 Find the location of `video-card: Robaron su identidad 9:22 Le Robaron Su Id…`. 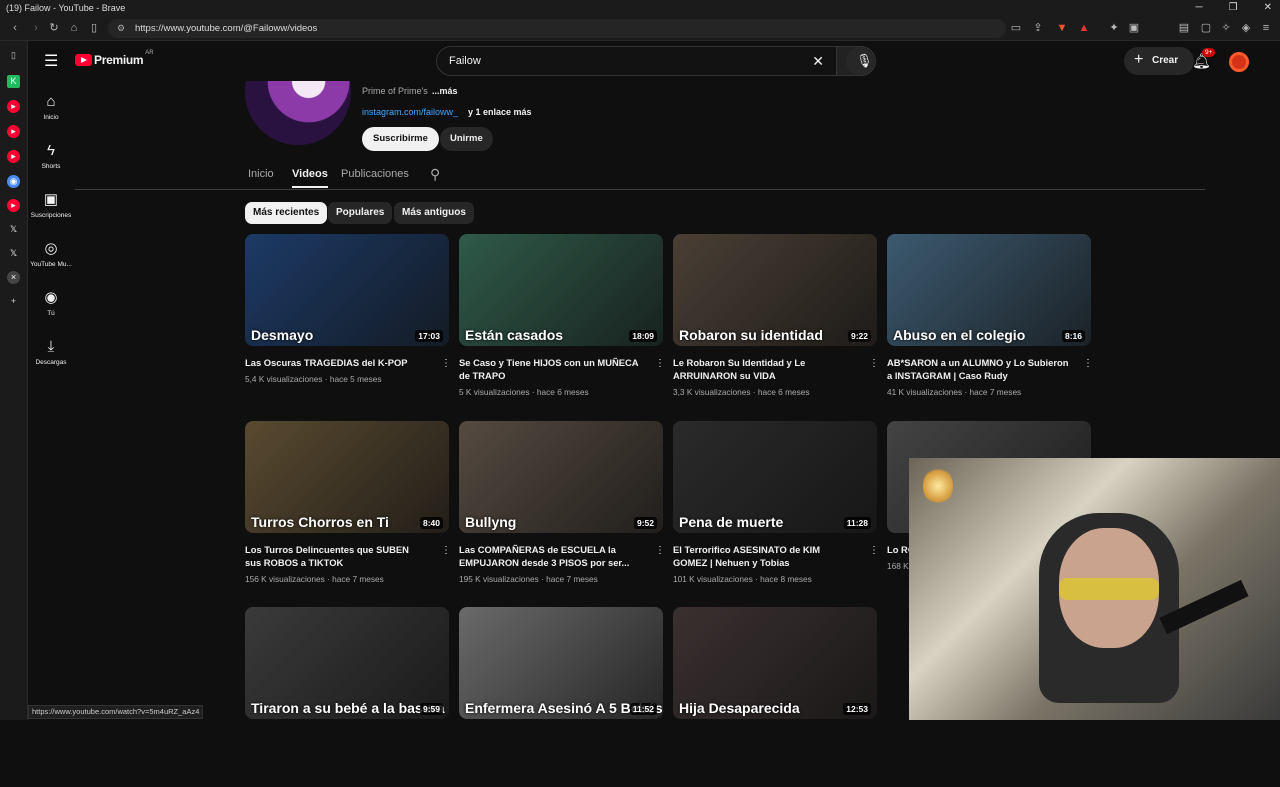

video-card: Robaron su identidad 9:22 Le Robaron Su Id… is located at coordinates (776, 324).